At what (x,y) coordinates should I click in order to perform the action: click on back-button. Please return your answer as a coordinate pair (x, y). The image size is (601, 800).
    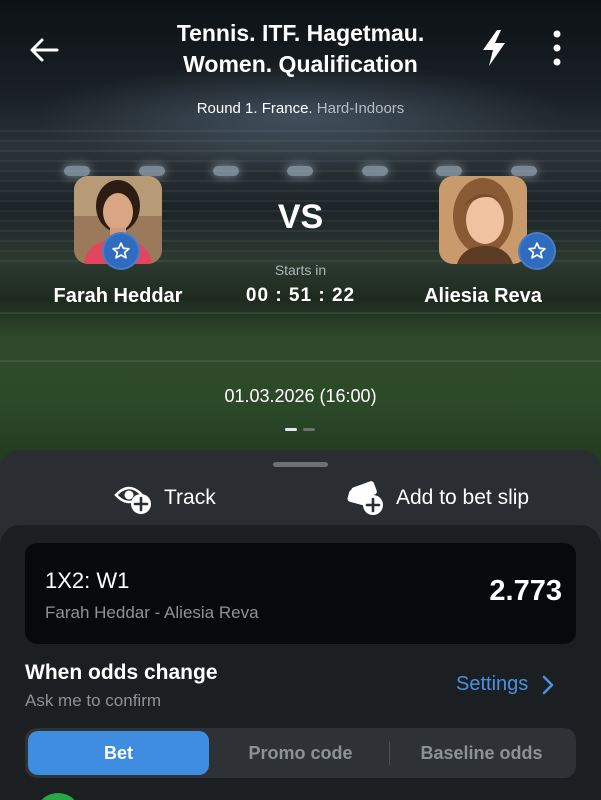
    Looking at the image, I should click on (44, 50).